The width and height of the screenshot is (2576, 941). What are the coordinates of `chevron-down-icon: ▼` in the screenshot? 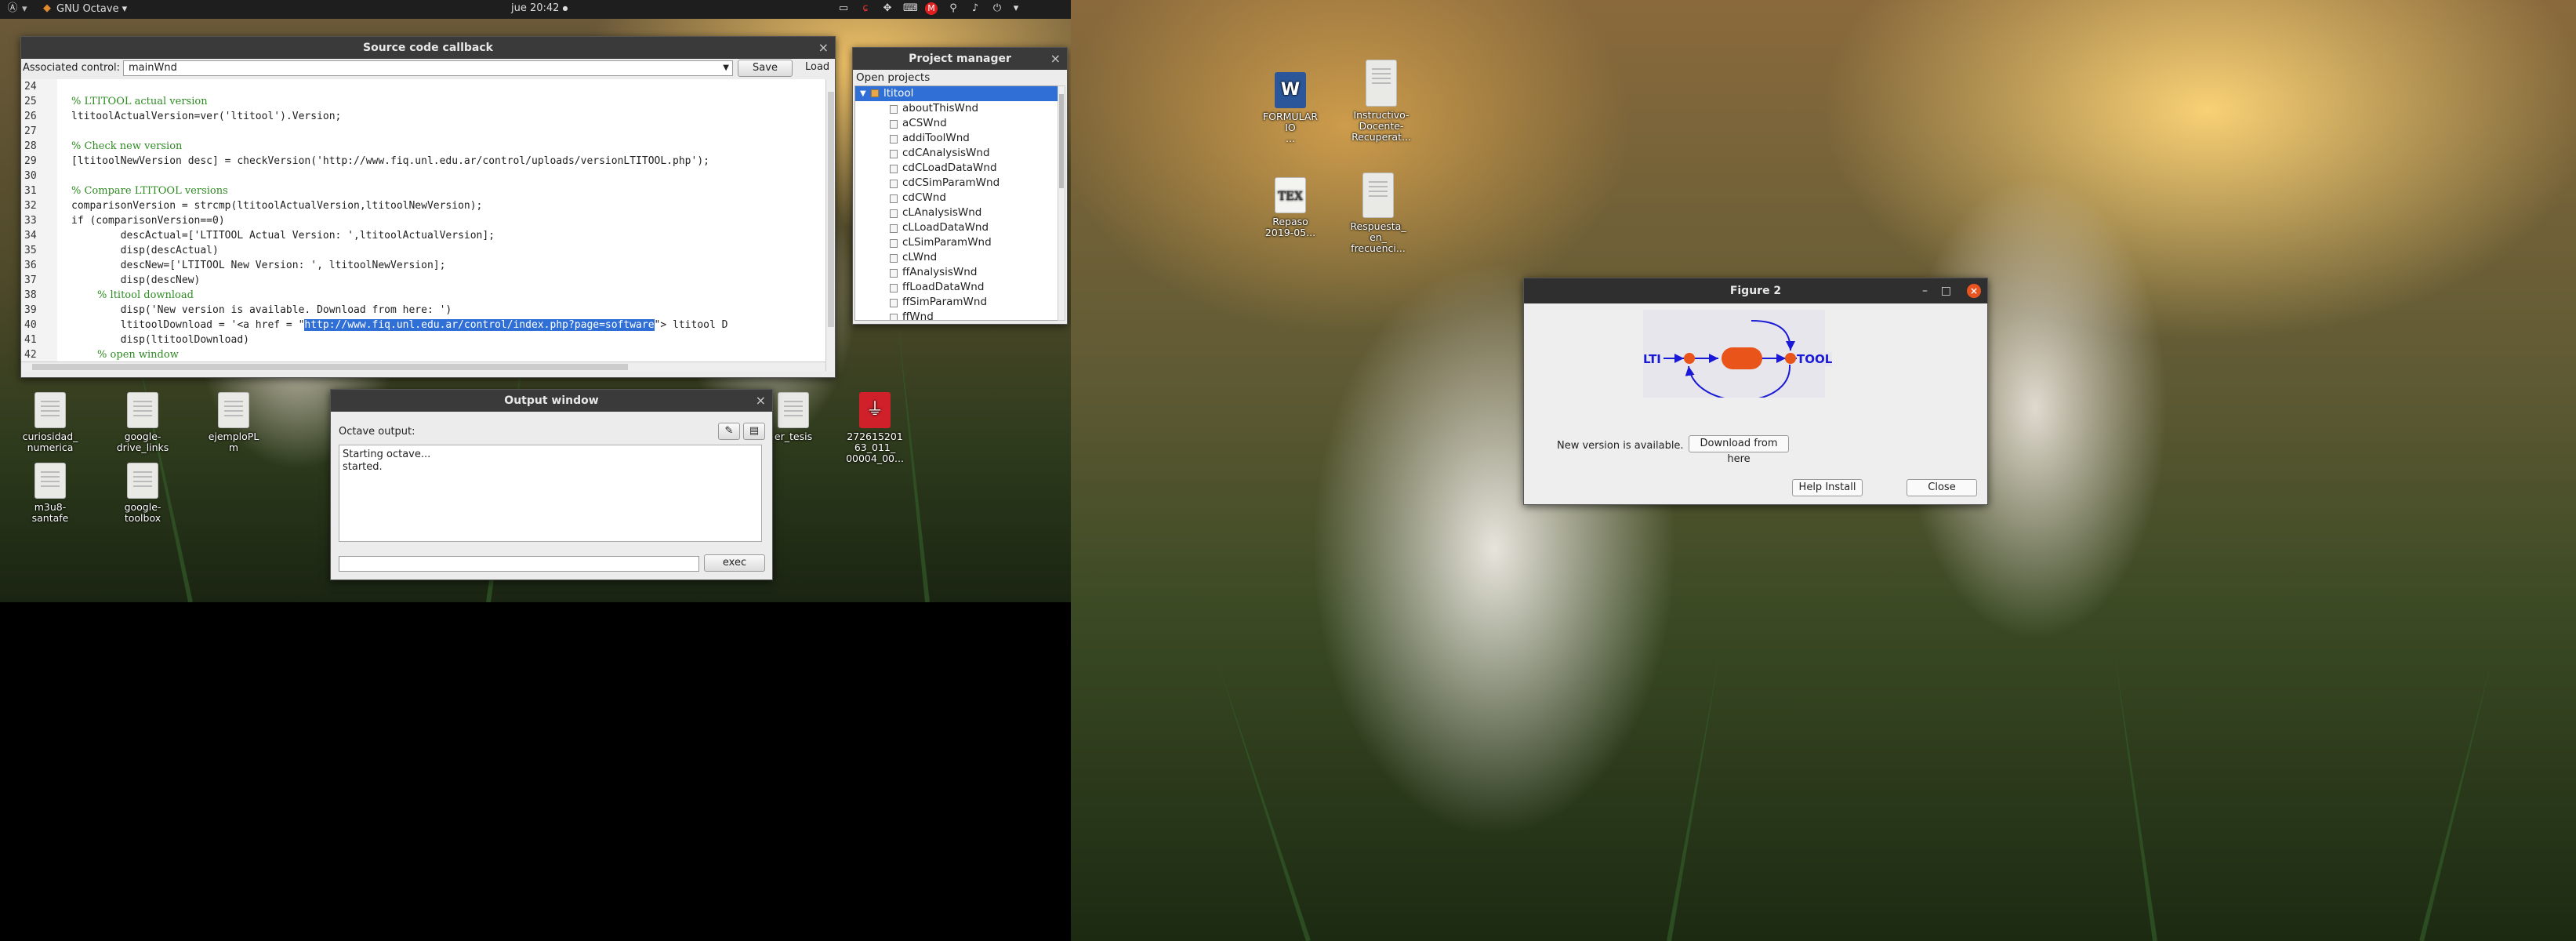 It's located at (726, 68).